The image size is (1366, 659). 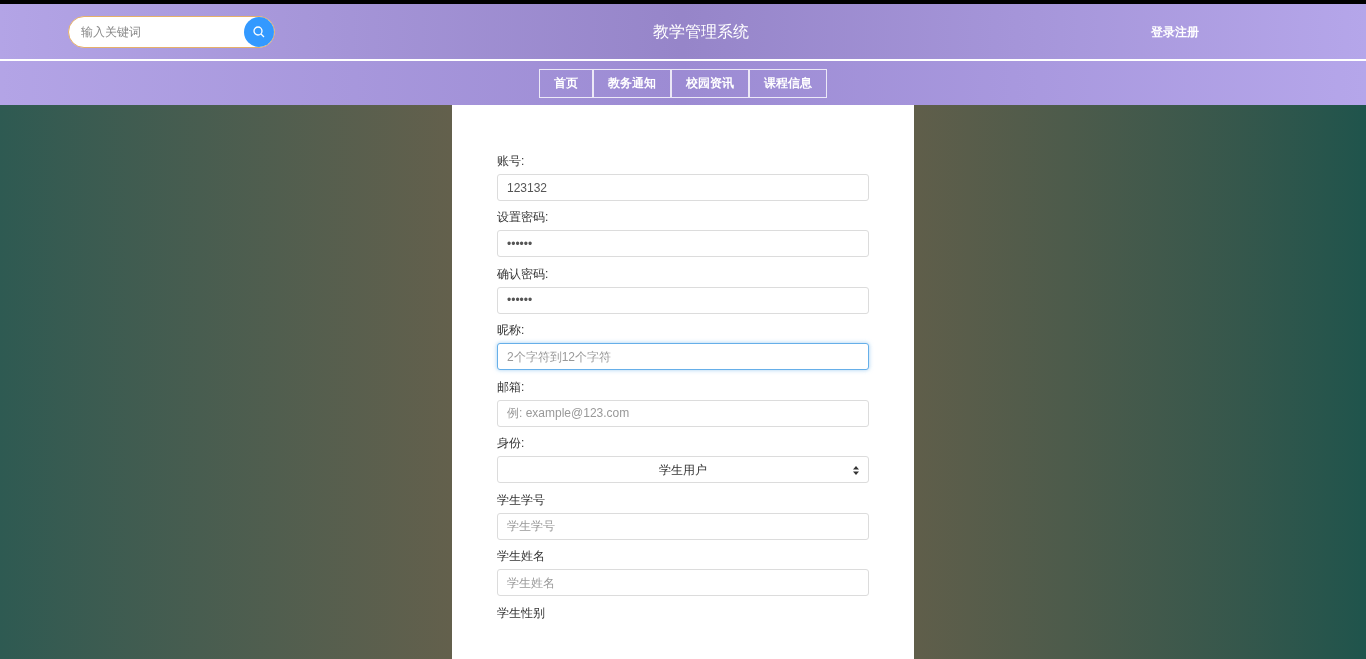 I want to click on input-field: 2个字符到12个字符, so click(x=683, y=357).